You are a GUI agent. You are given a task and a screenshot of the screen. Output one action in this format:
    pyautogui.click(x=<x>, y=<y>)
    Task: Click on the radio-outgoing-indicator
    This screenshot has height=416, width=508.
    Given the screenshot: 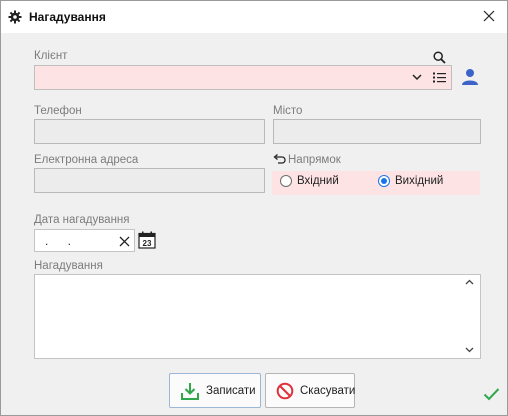 What is the action you would take?
    pyautogui.click(x=384, y=181)
    